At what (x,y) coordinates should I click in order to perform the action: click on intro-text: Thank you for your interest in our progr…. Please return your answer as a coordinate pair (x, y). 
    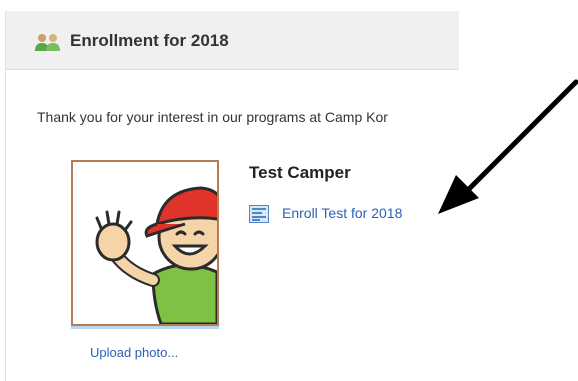
    Looking at the image, I should click on (212, 117).